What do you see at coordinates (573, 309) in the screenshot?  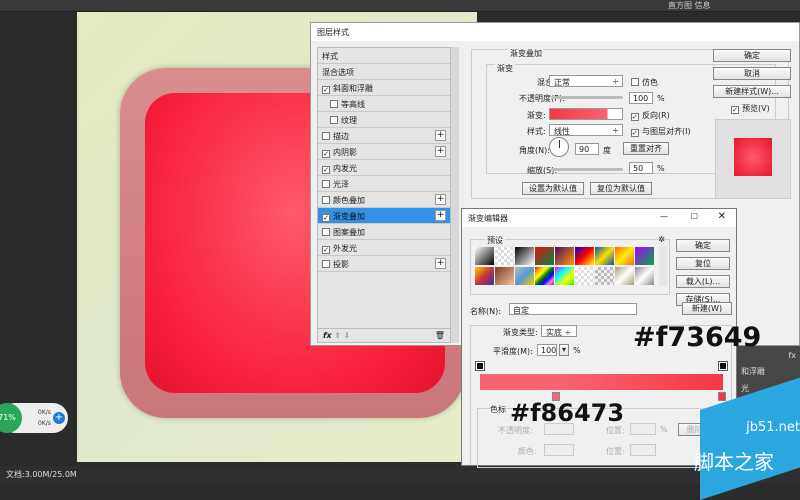 I see `name-input: 自定` at bounding box center [573, 309].